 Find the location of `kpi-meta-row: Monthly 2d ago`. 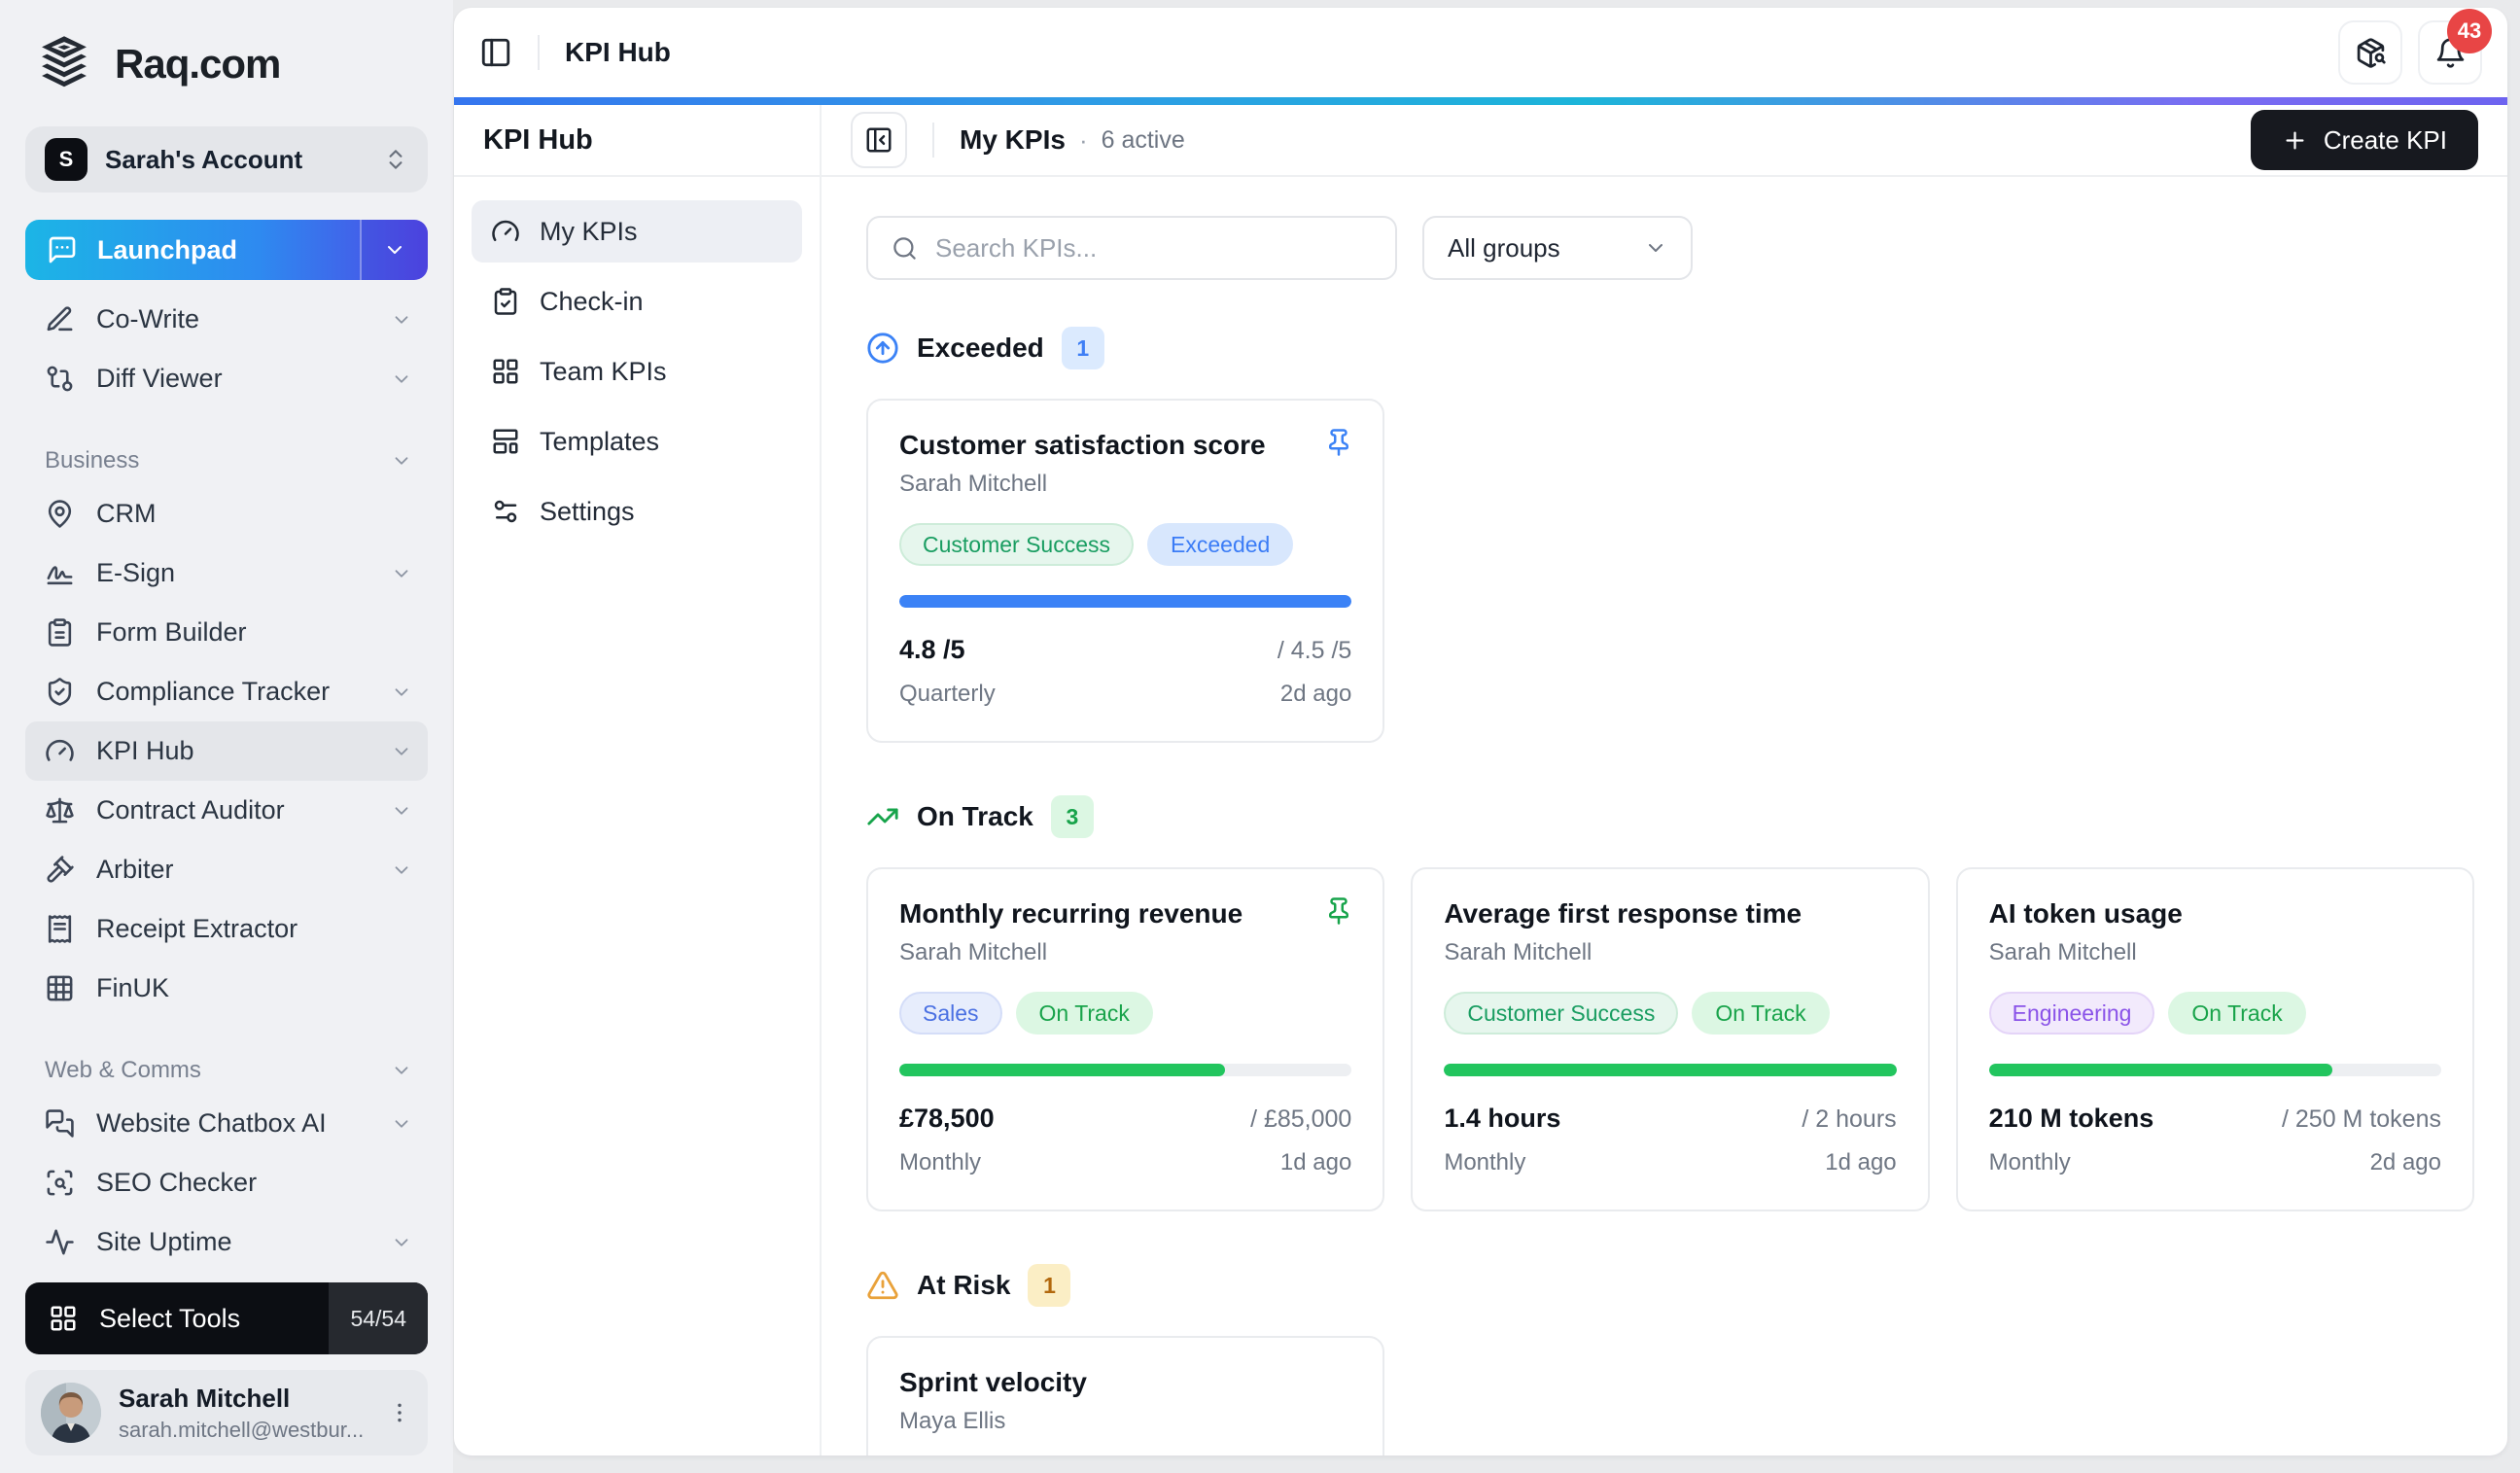

kpi-meta-row: Monthly 2d ago is located at coordinates (2215, 1162).